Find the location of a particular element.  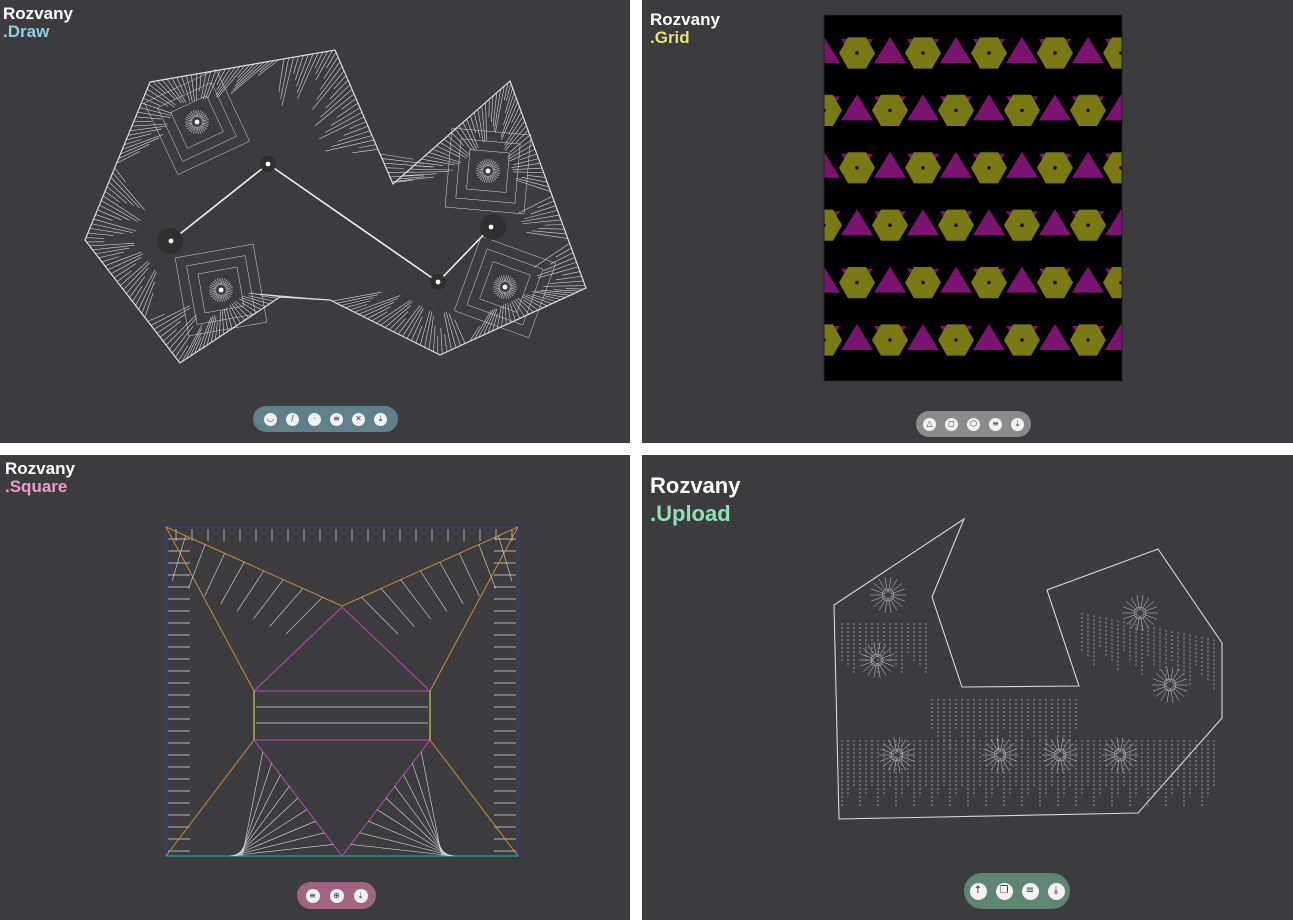

copy-icon: ❐ is located at coordinates (1004, 890).